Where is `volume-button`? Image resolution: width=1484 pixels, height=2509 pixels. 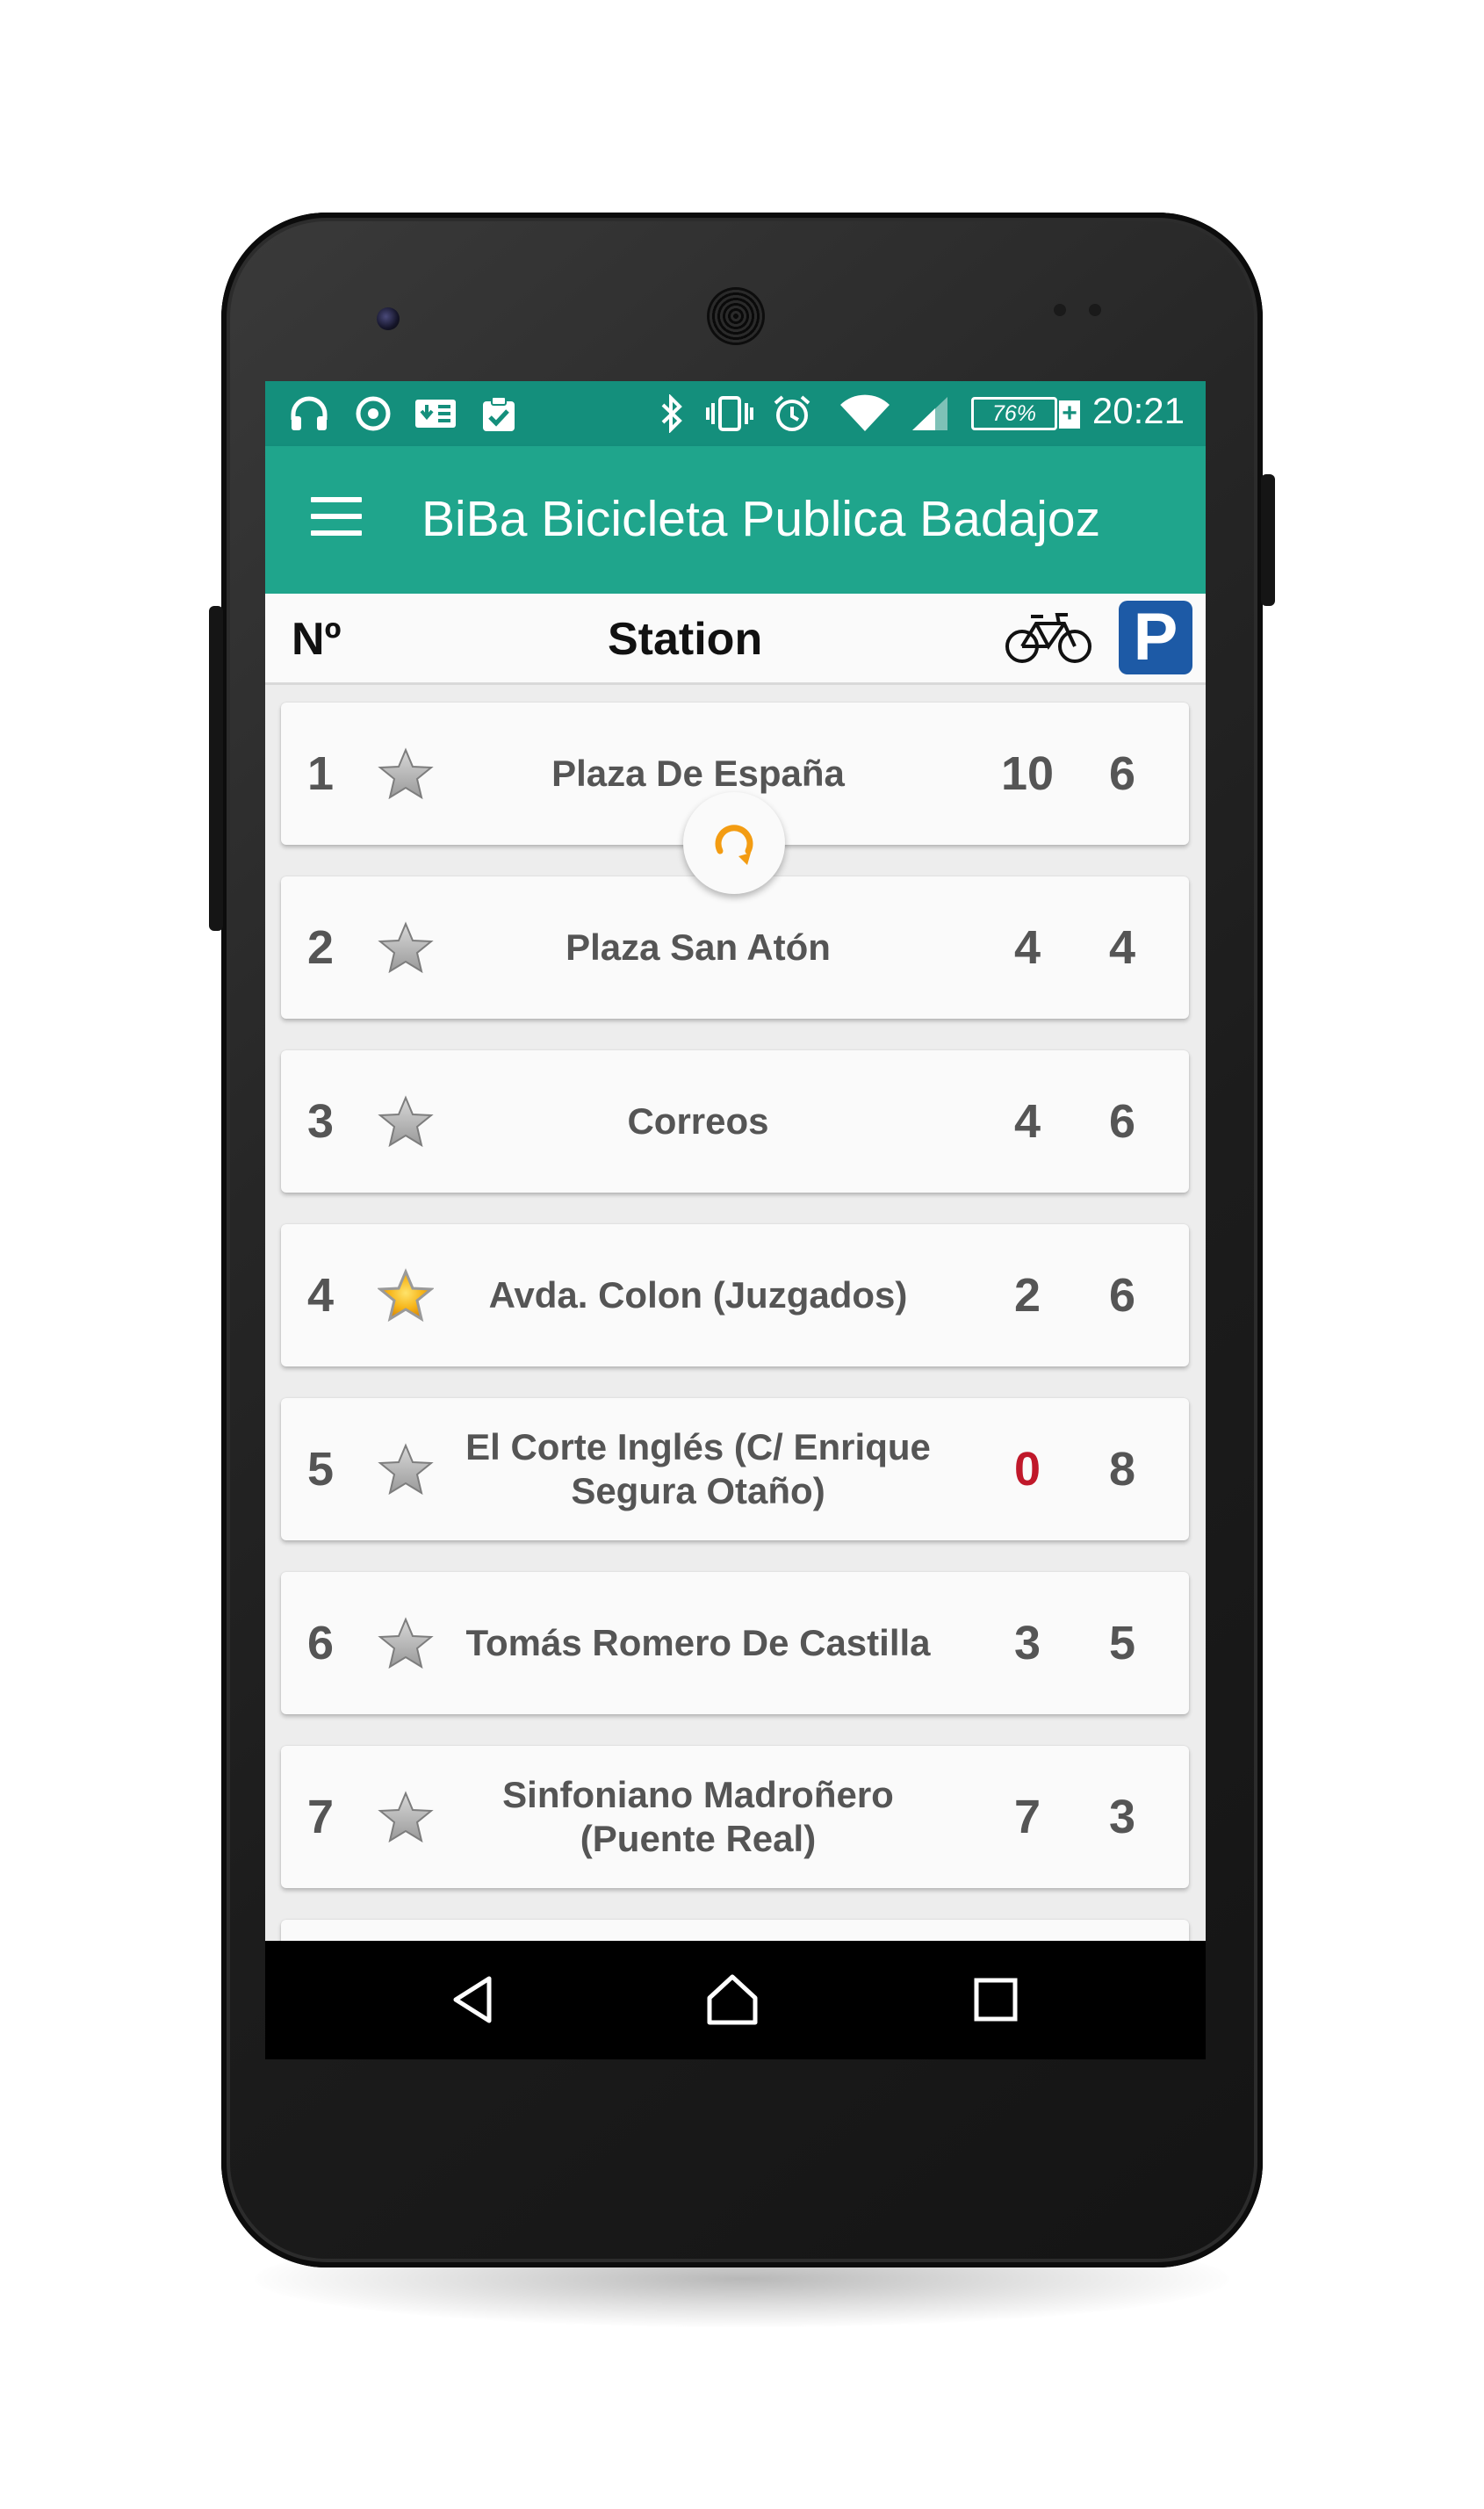
volume-button is located at coordinates (216, 768).